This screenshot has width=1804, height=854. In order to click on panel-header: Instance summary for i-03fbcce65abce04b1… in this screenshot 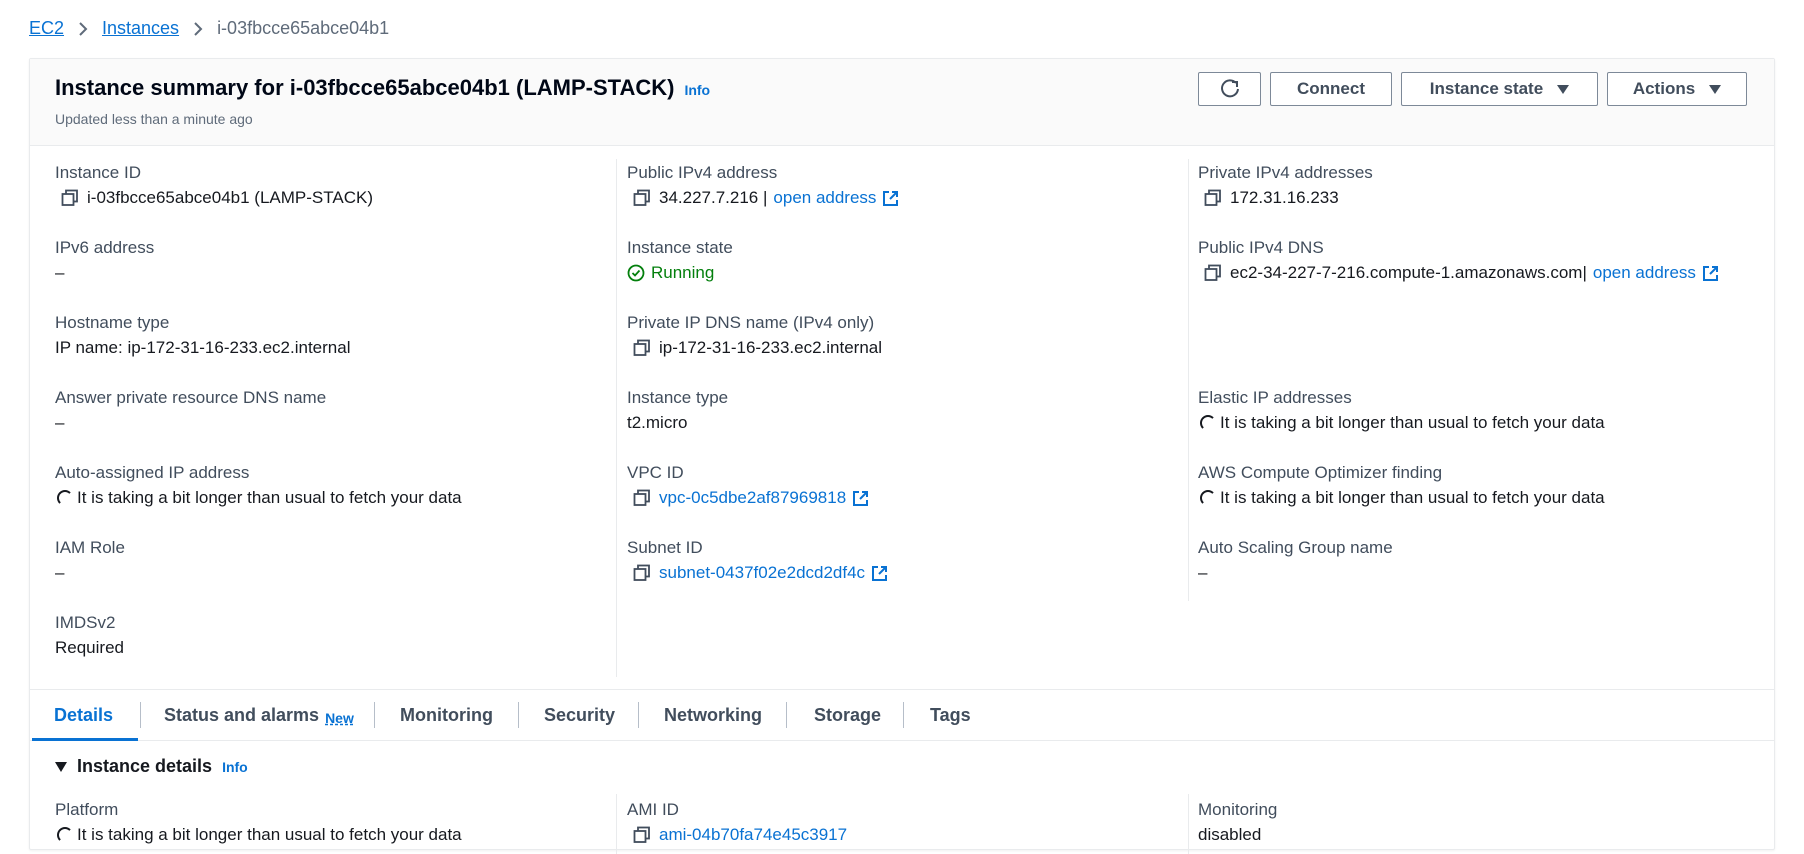, I will do `click(902, 102)`.